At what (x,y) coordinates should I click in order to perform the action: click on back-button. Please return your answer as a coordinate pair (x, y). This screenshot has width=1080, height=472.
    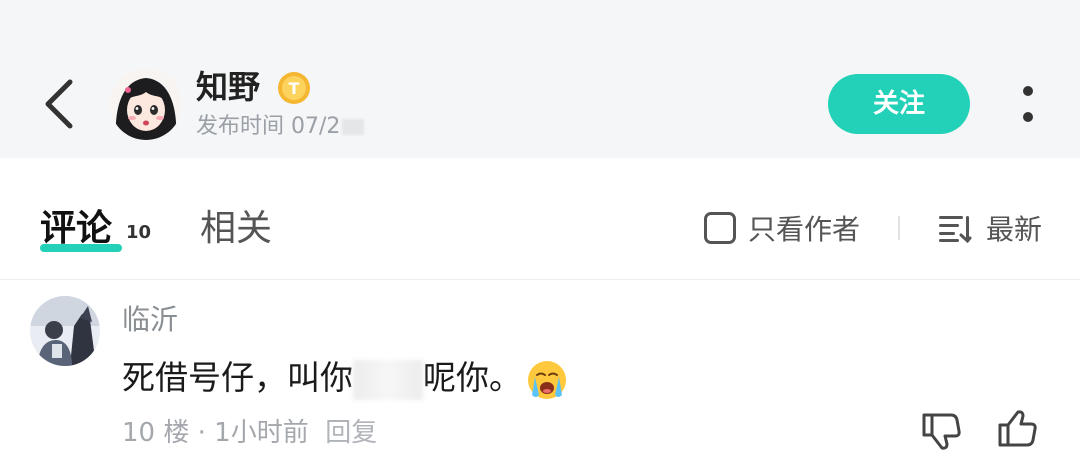
    Looking at the image, I should click on (60, 104).